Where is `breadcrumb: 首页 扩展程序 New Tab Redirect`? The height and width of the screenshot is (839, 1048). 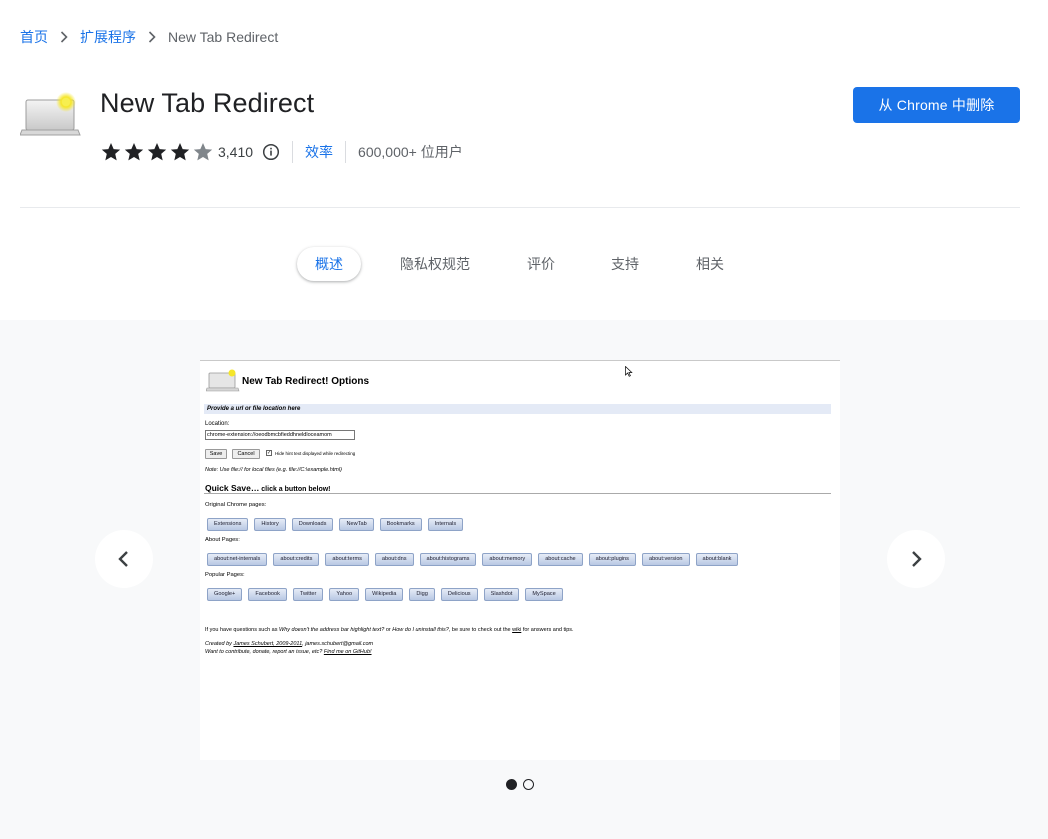
breadcrumb: 首页 扩展程序 New Tab Redirect is located at coordinates (149, 37).